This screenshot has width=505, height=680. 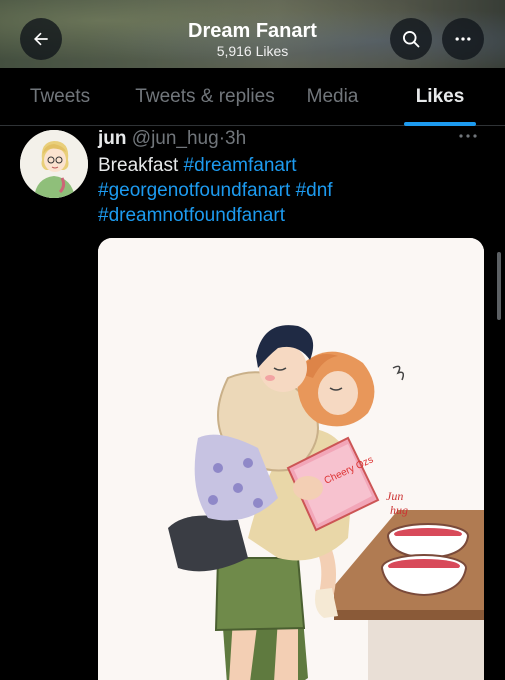 What do you see at coordinates (194, 190) in the screenshot?
I see `hashtag-georgenotfoundfanart: #georgenotfoundfanart` at bounding box center [194, 190].